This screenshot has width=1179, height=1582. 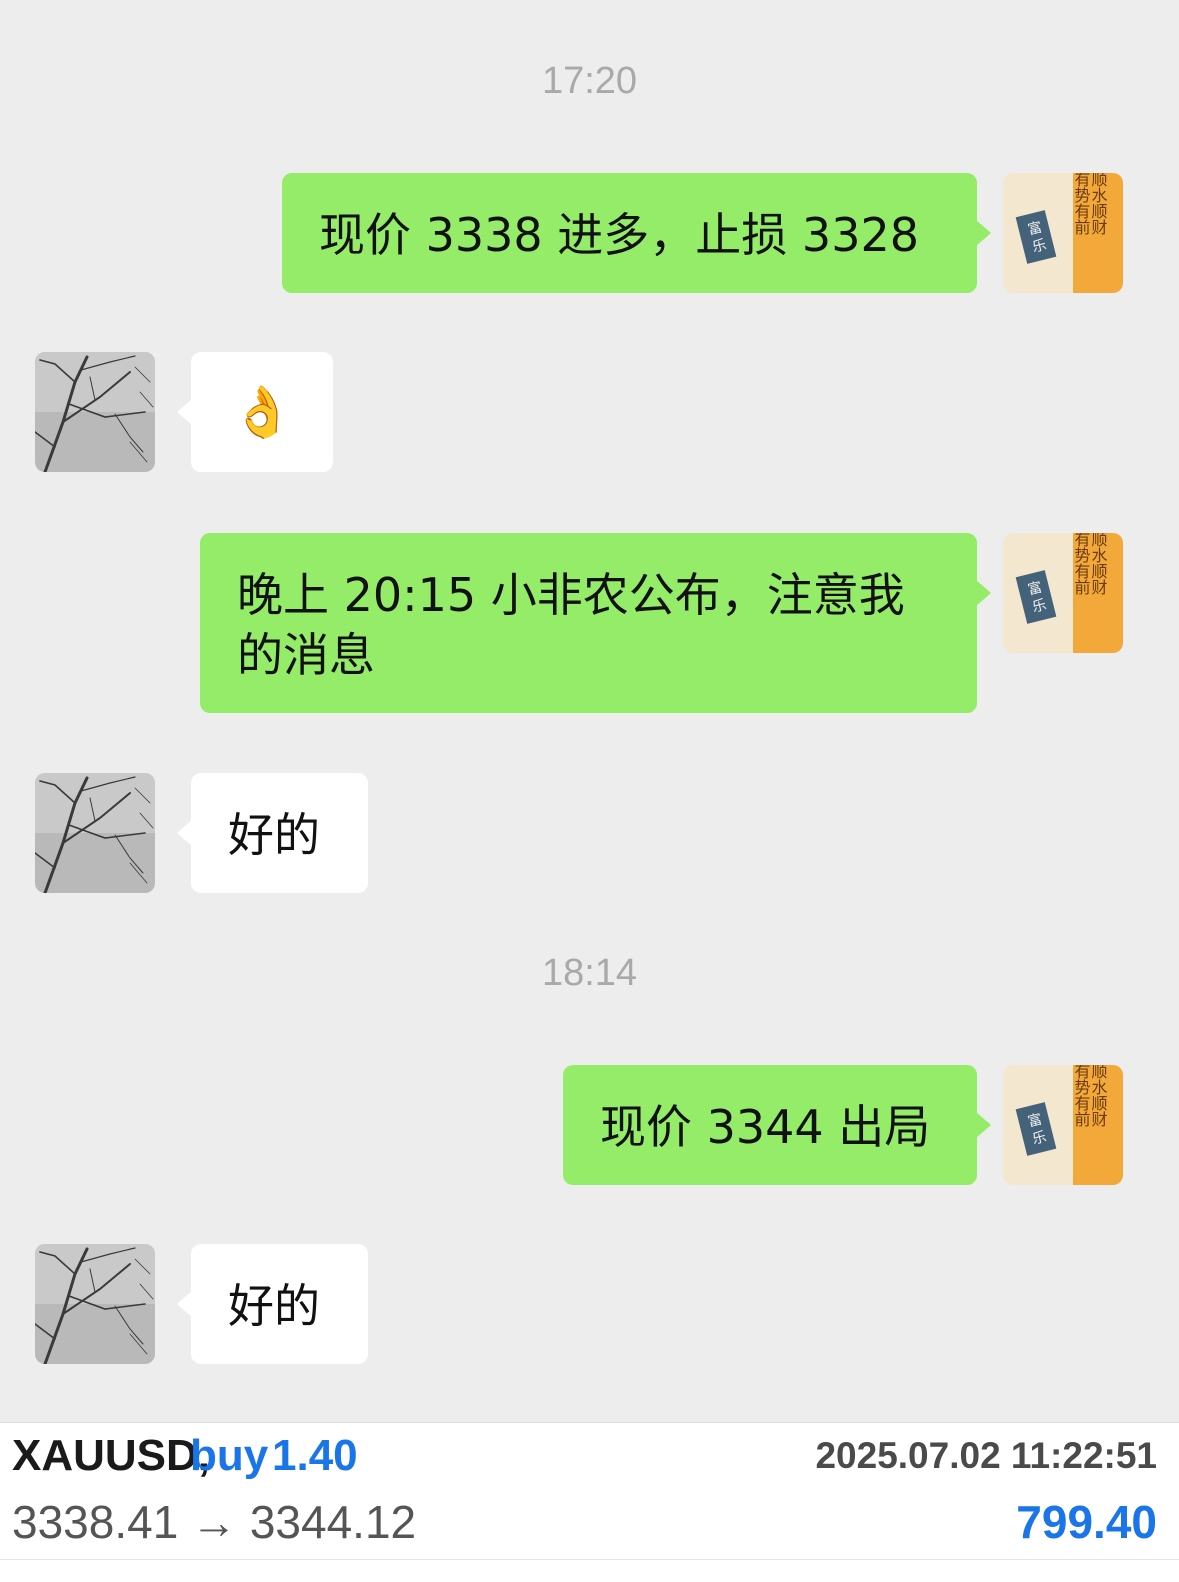 What do you see at coordinates (589, 973) in the screenshot?
I see `timestamp: 18:14` at bounding box center [589, 973].